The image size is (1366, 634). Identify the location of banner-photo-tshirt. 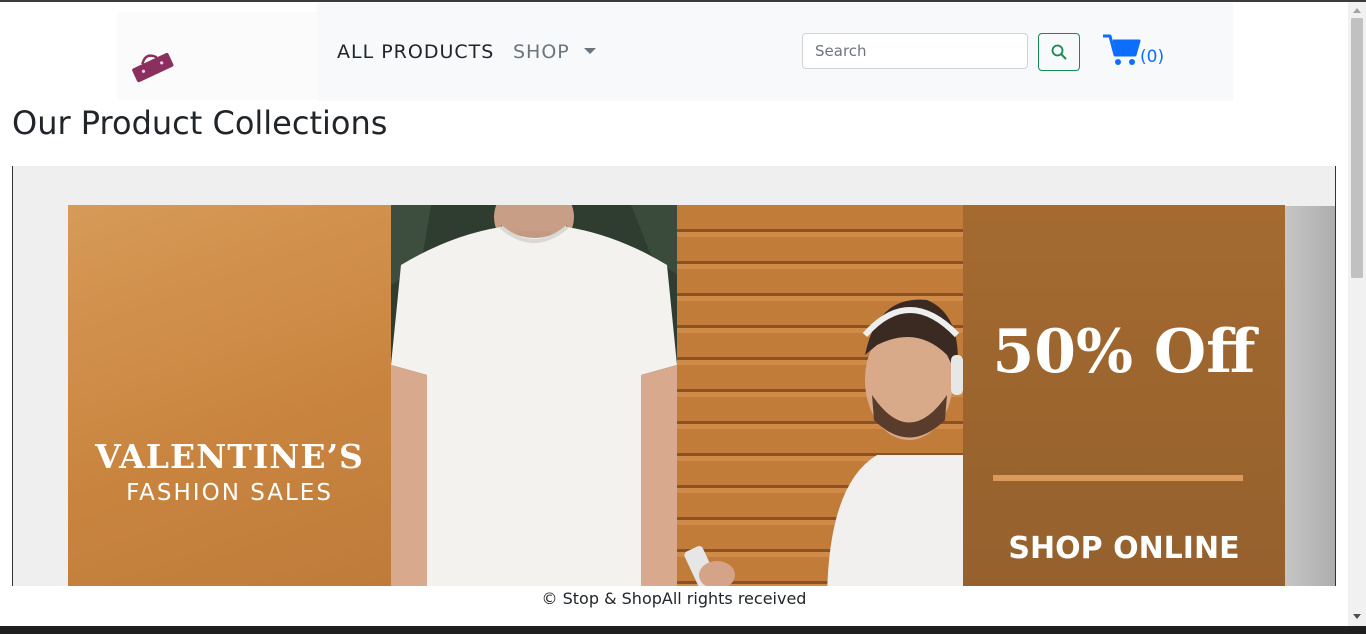
(534, 400).